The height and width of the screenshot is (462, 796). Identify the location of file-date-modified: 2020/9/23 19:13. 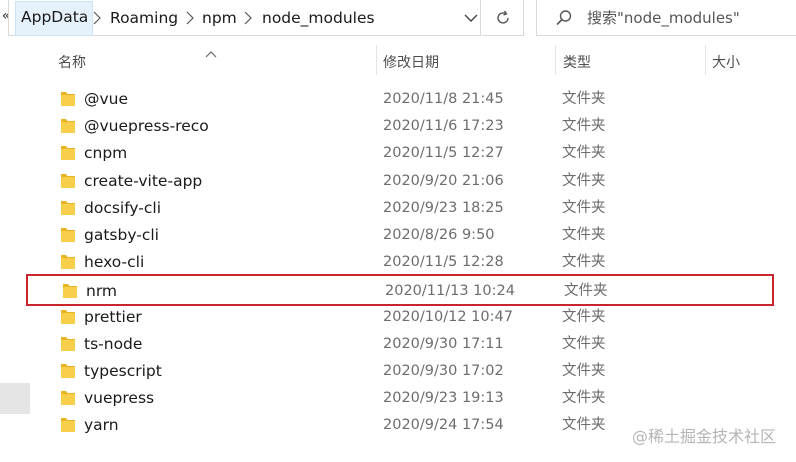
(443, 398).